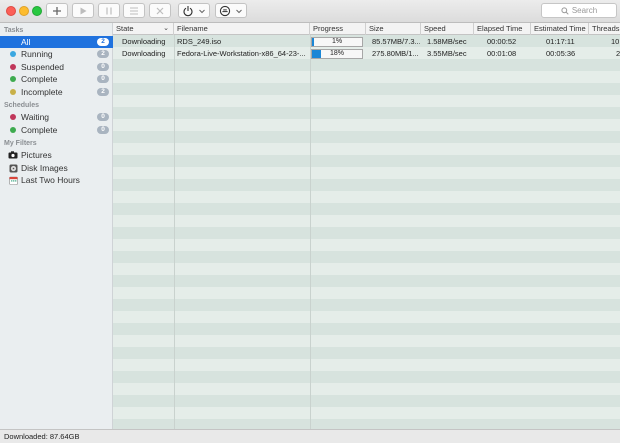 The width and height of the screenshot is (620, 443). What do you see at coordinates (44, 168) in the screenshot?
I see `sidebar-item-label: Disk Images` at bounding box center [44, 168].